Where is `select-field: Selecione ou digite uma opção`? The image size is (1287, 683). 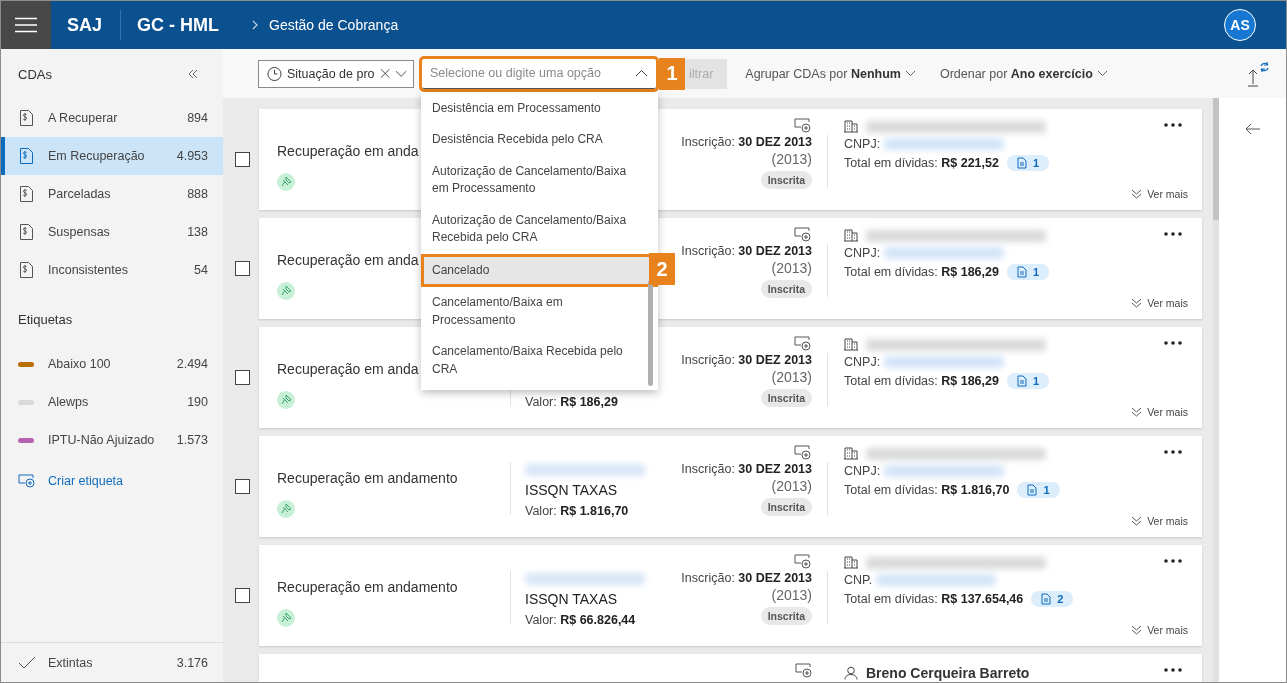 select-field: Selecione ou digite uma opção is located at coordinates (539, 73).